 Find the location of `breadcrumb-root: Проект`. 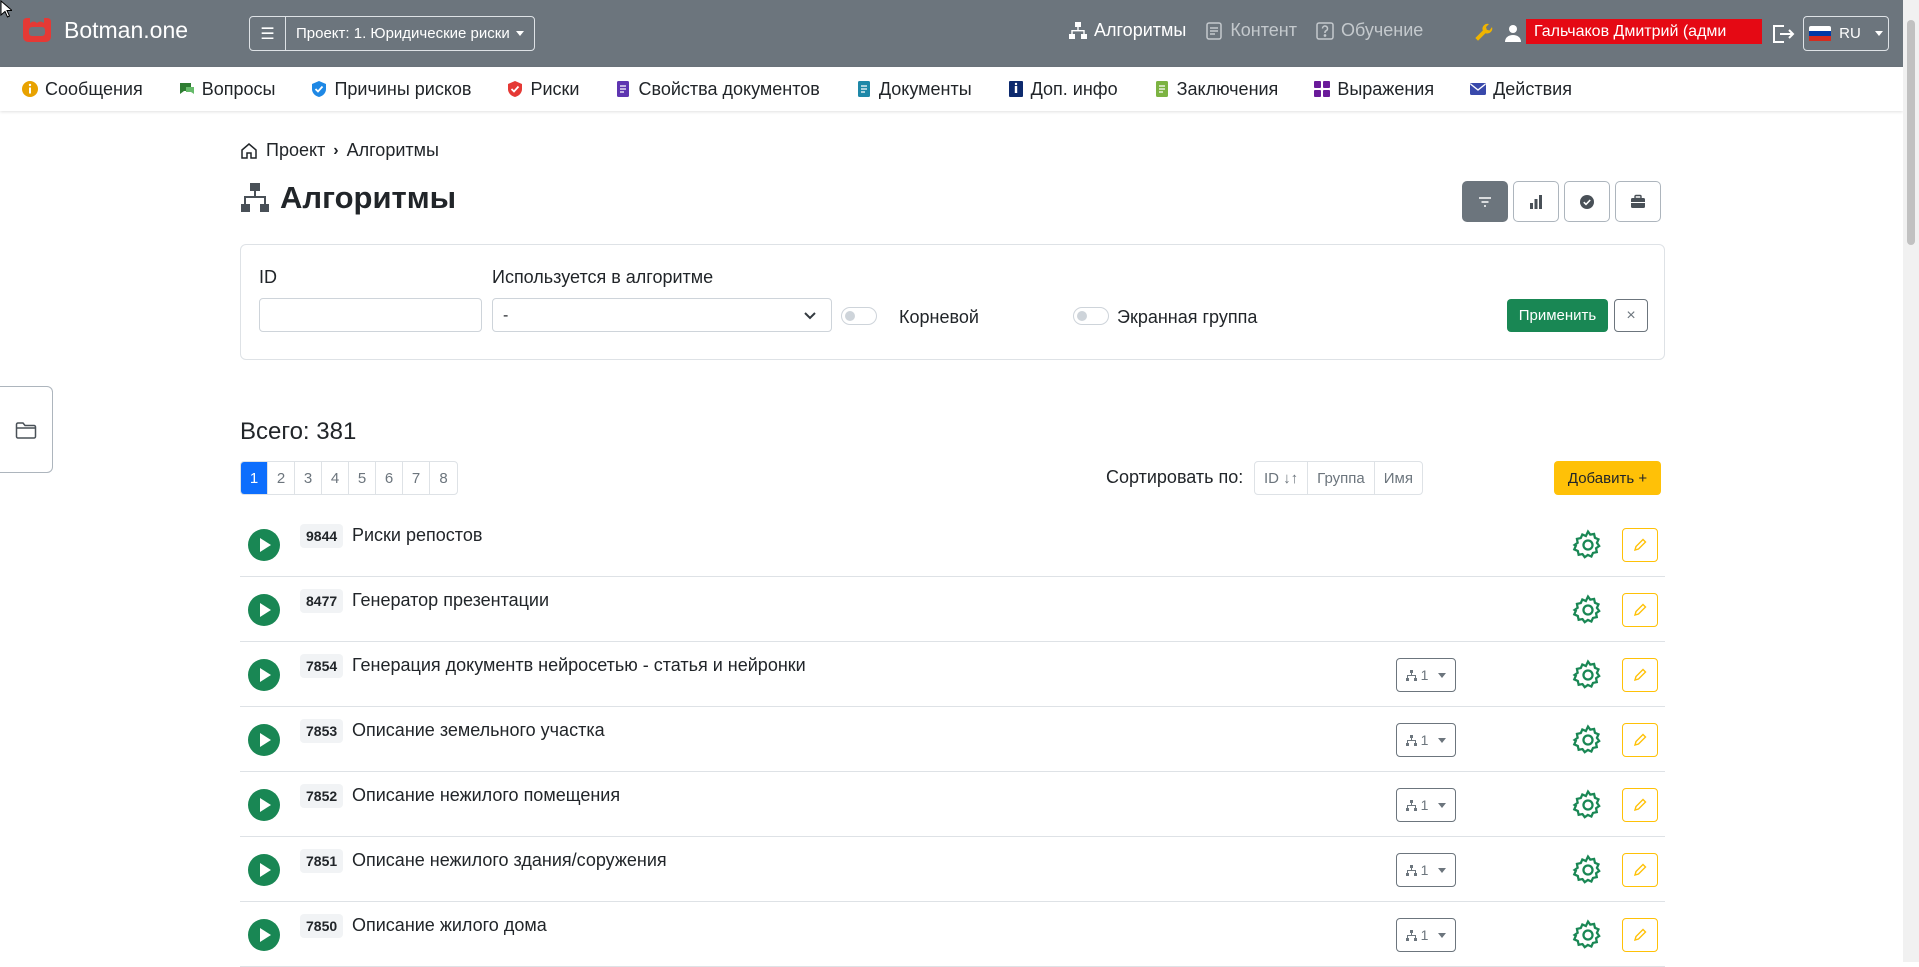

breadcrumb-root: Проект is located at coordinates (295, 150).